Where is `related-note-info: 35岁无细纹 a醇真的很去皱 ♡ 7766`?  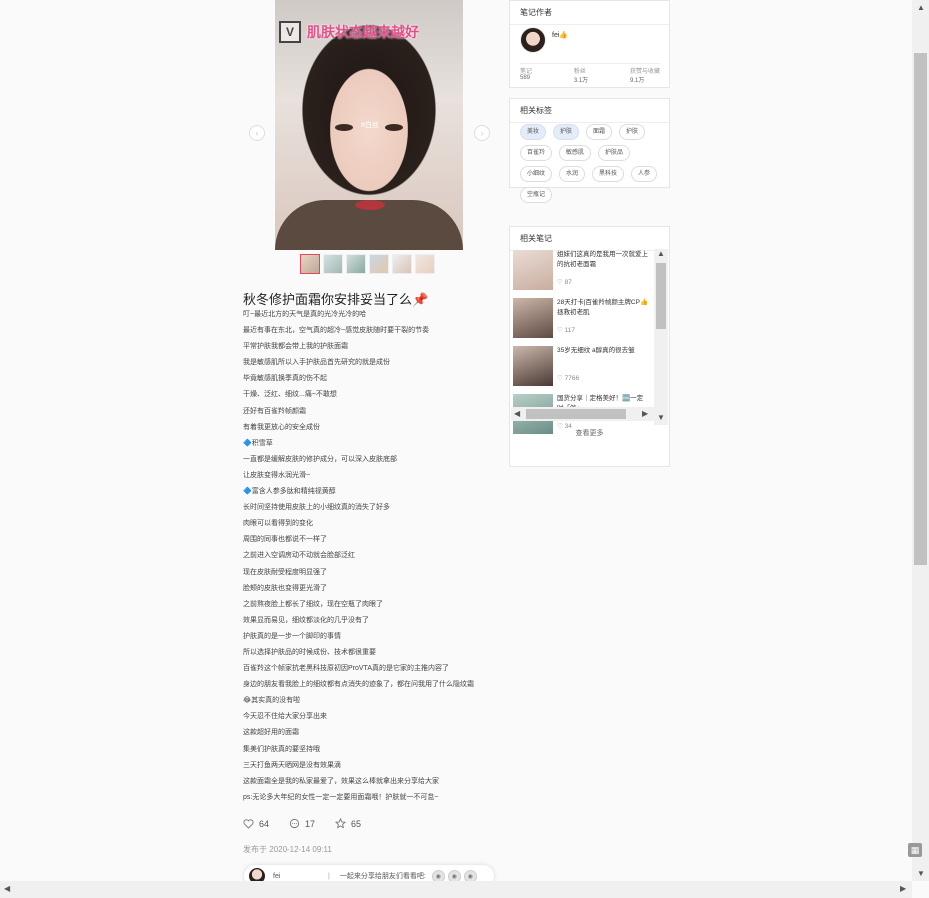
related-note-info: 35岁无细纹 a醇真的很去皱 ♡ 7766 is located at coordinates (603, 368).